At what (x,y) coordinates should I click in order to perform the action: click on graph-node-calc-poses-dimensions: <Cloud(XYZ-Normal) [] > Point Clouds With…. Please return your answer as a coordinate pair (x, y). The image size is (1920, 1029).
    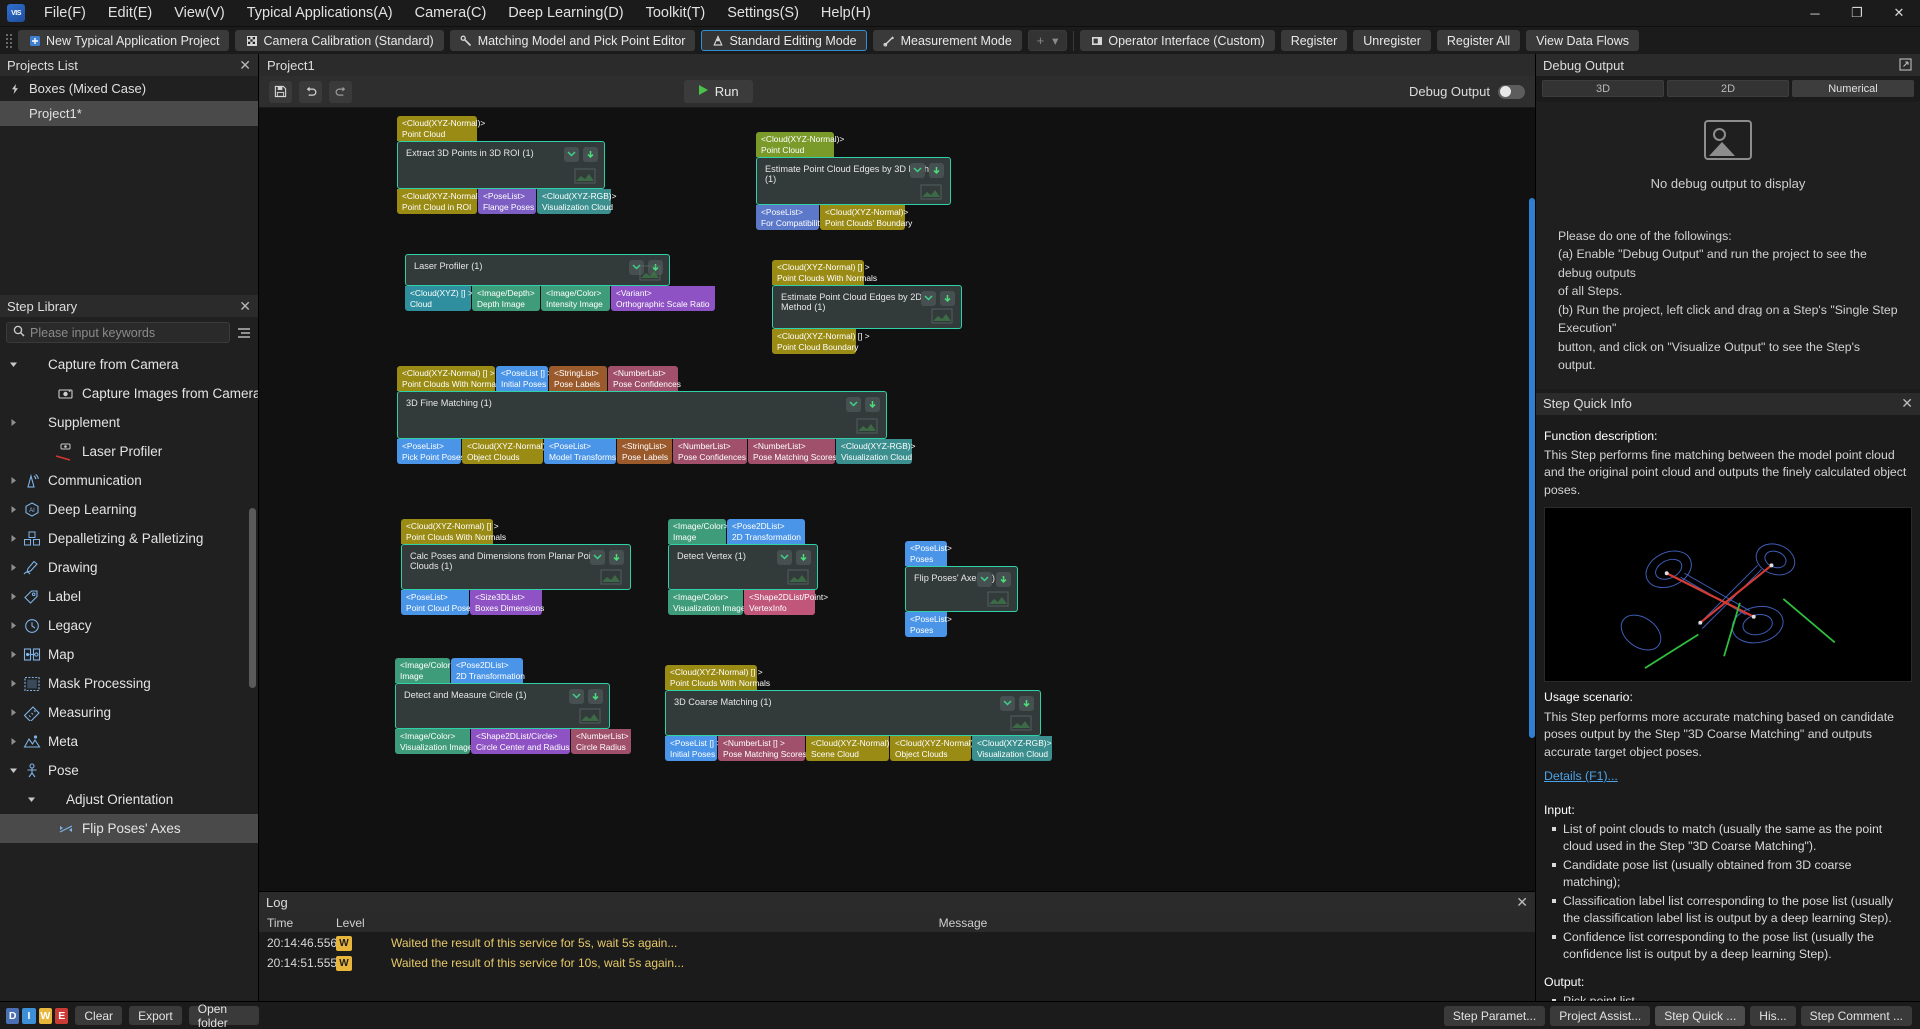
    Looking at the image, I should click on (516, 567).